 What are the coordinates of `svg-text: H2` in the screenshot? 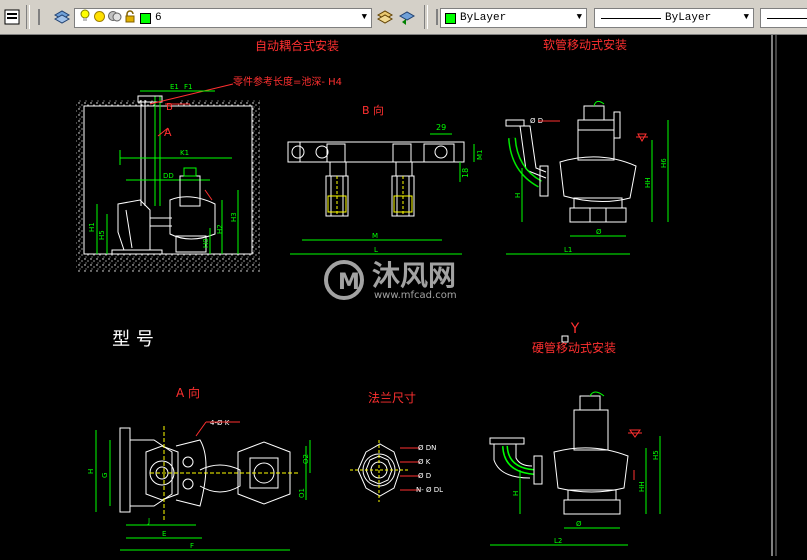 It's located at (220, 229).